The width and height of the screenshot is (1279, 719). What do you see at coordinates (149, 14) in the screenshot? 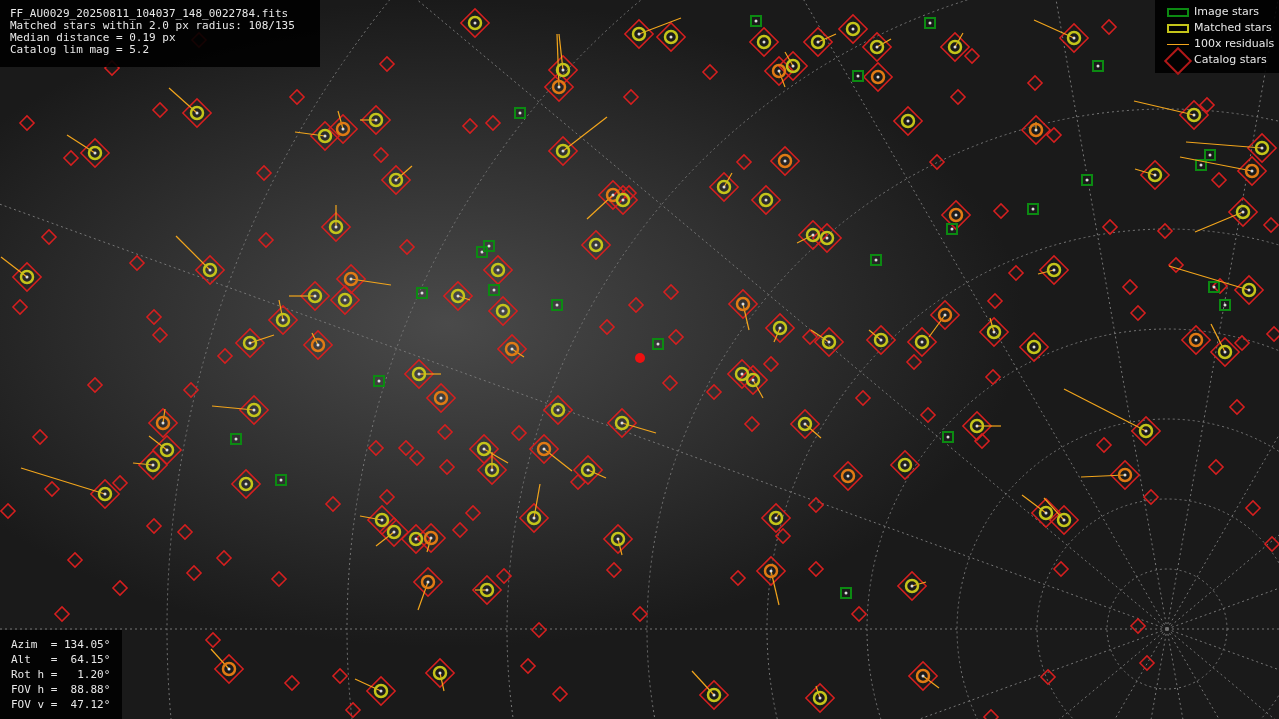
I see `info-text: FF_AU0029_20250811_104037_148_0022784.fits` at bounding box center [149, 14].